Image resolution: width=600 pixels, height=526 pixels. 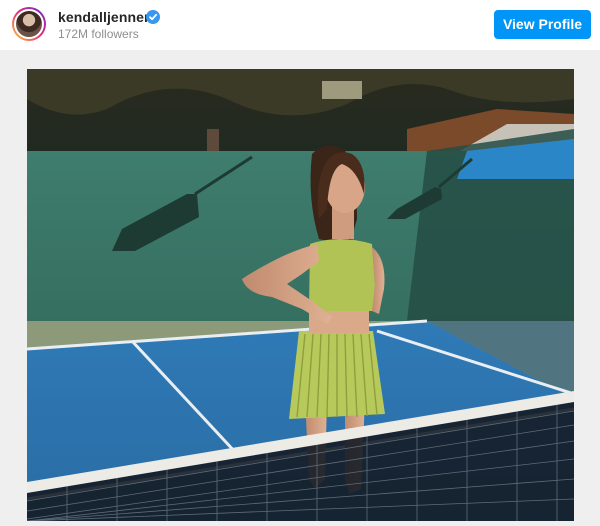 I want to click on avatar-image, so click(x=29, y=24).